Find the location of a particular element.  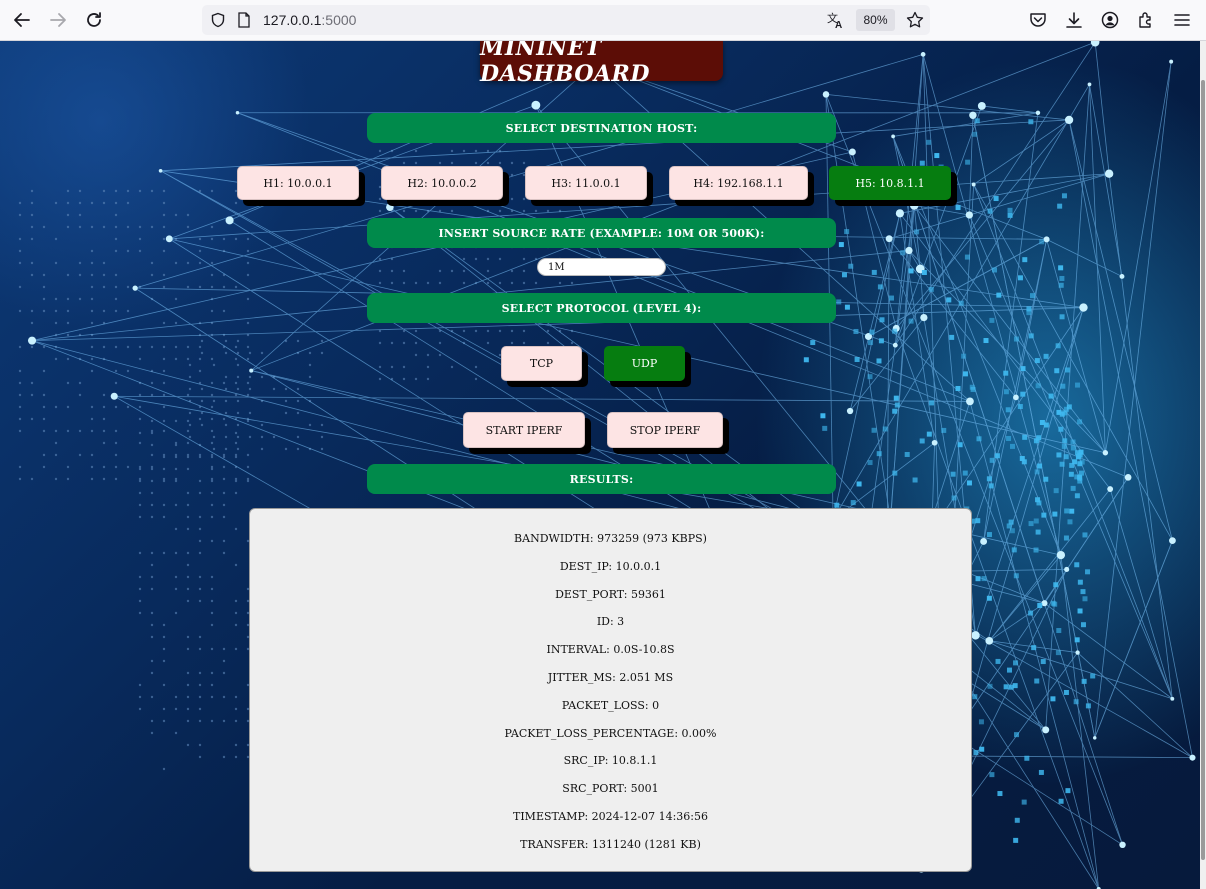

reload-icon is located at coordinates (94, 19).